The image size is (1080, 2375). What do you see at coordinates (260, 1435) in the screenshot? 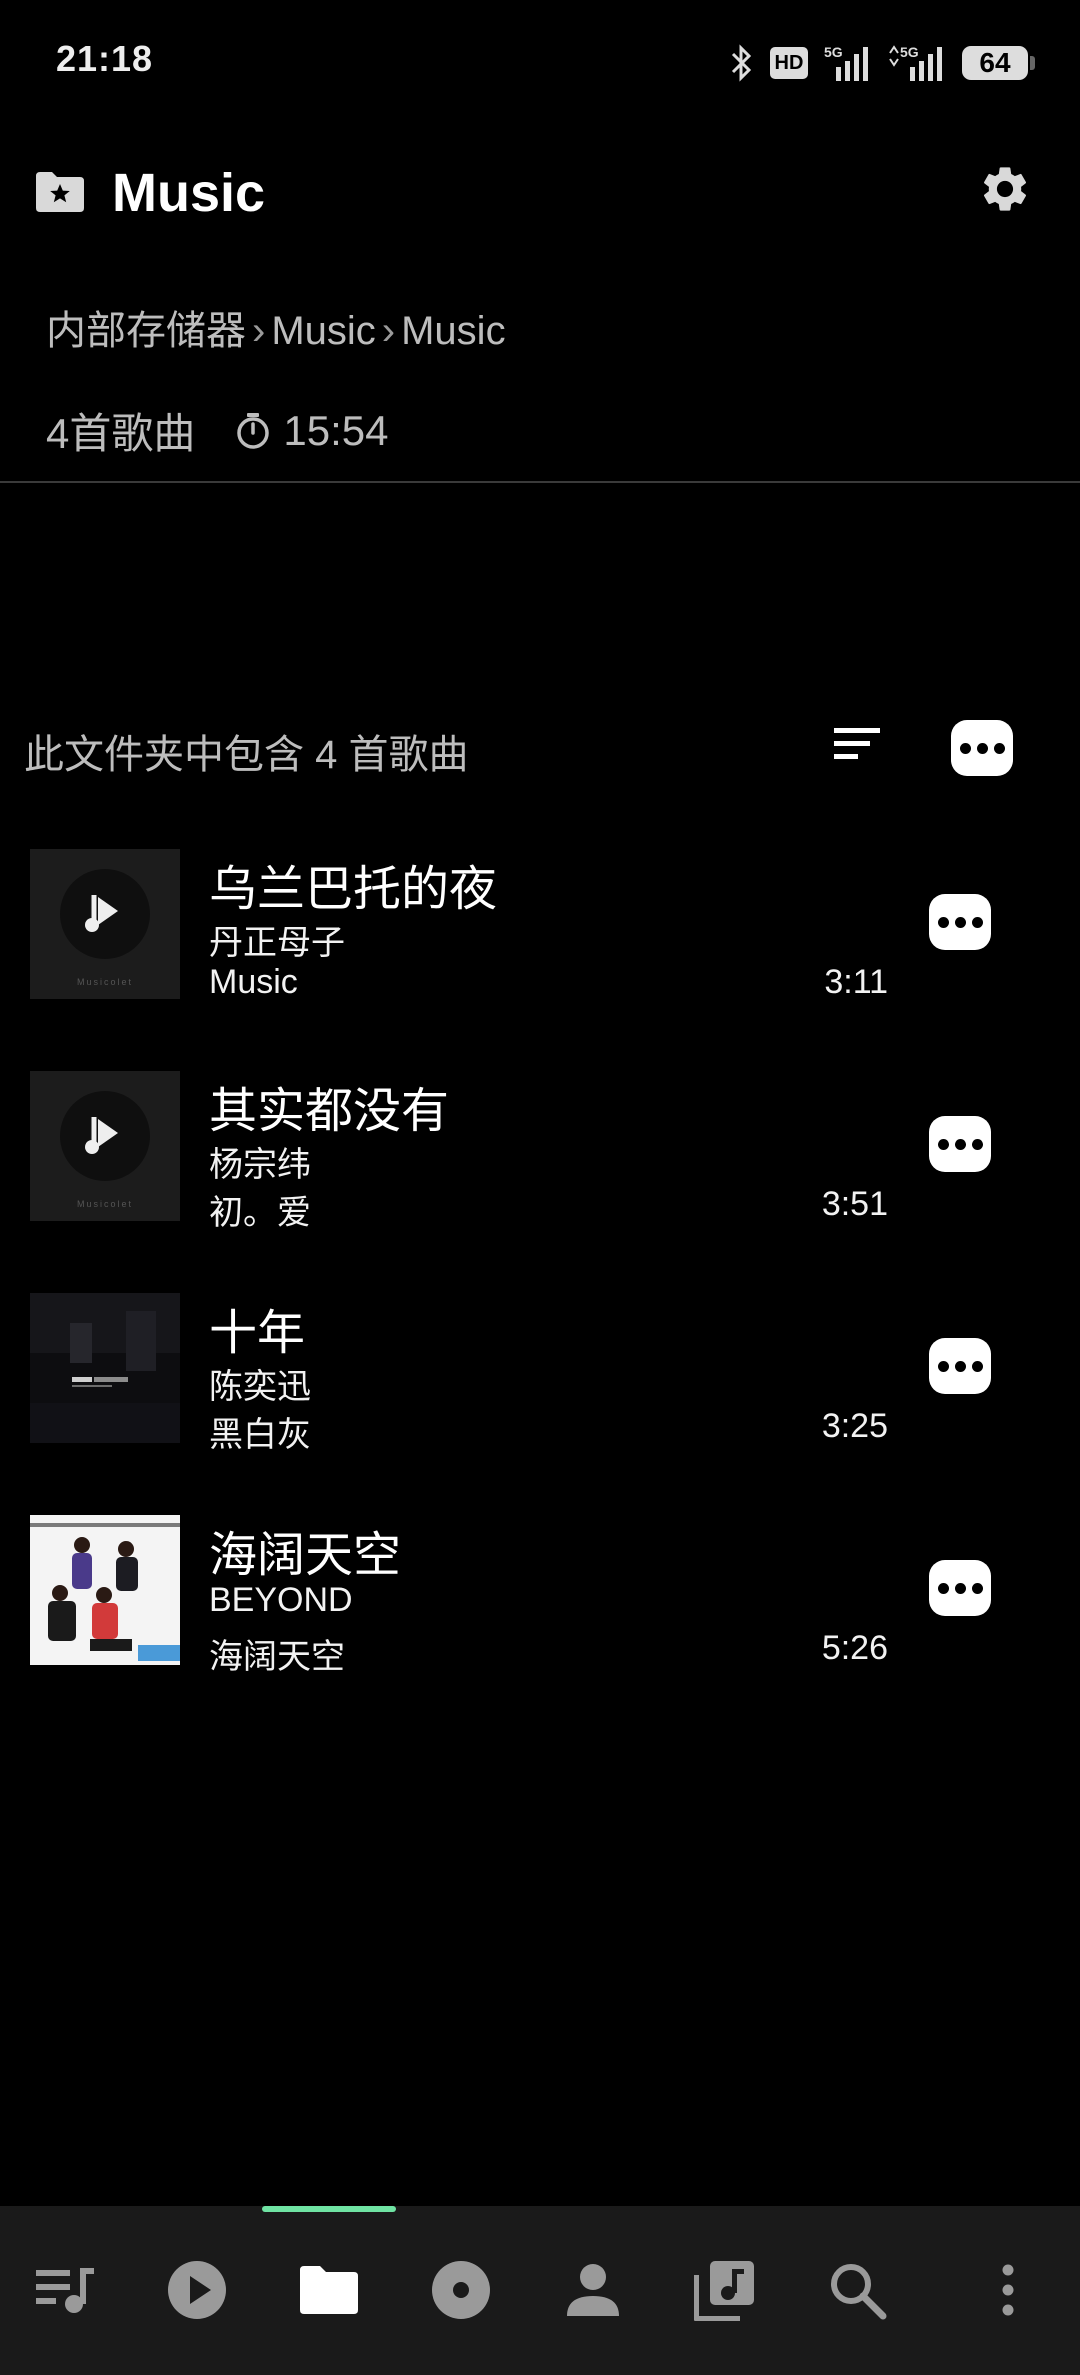
I see `song-album: 黑白灰` at bounding box center [260, 1435].